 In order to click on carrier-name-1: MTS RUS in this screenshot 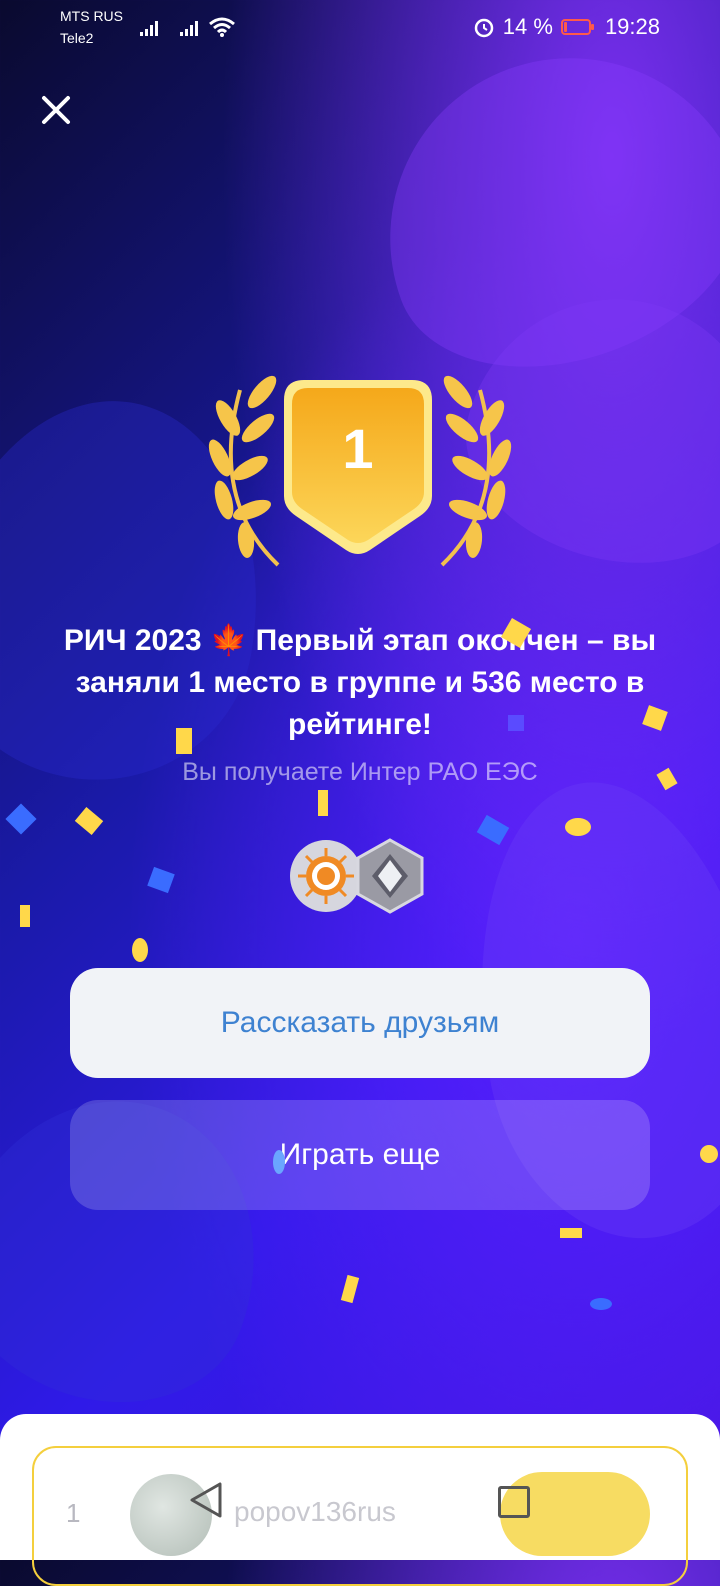, I will do `click(91, 16)`.